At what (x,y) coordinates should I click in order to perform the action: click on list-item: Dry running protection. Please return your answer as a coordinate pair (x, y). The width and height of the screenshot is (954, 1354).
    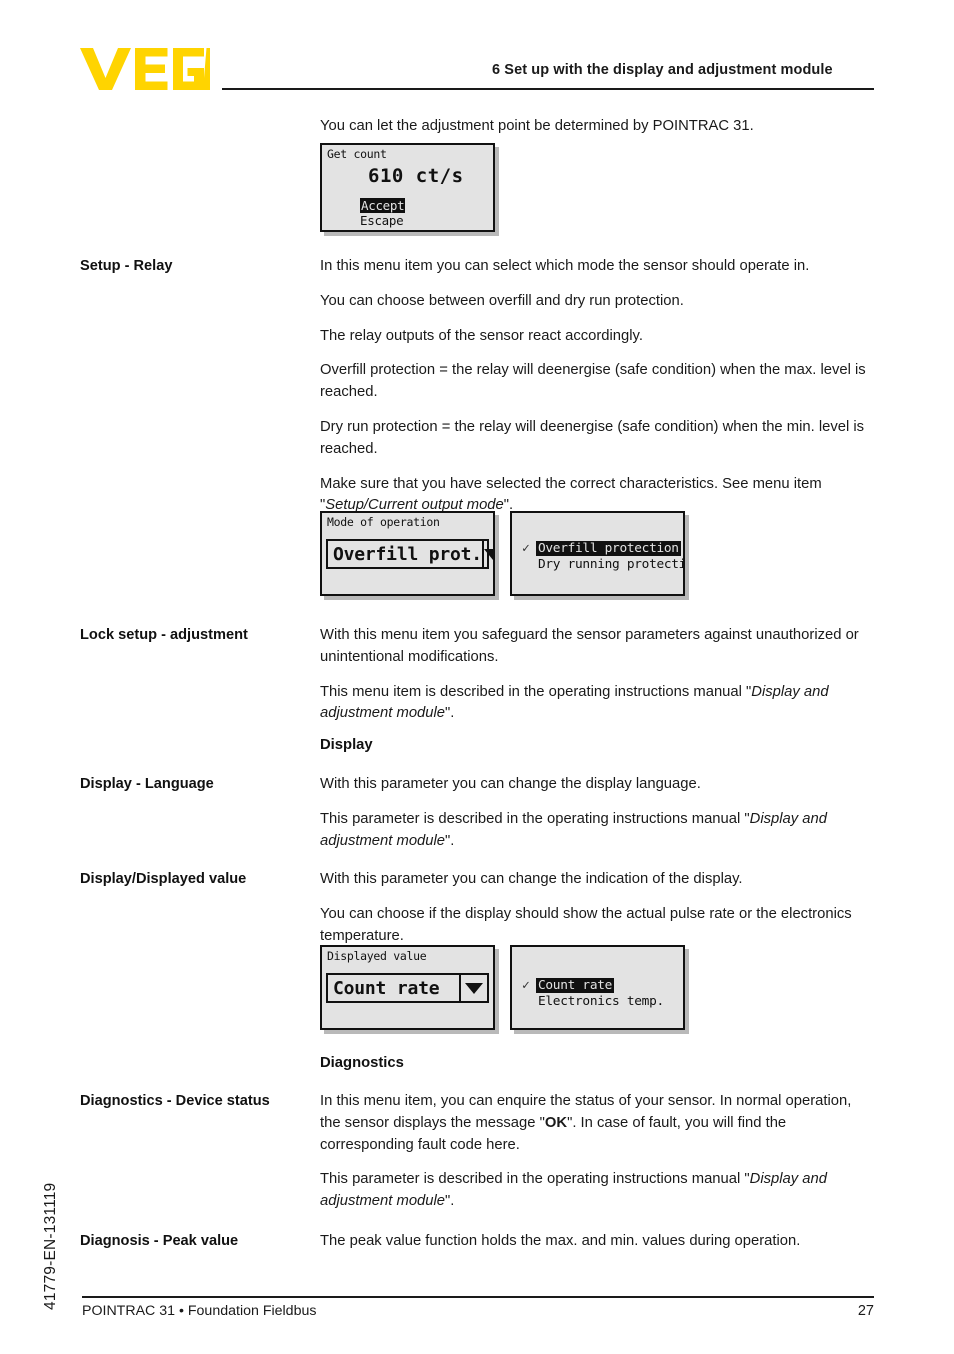
    Looking at the image, I should click on (603, 564).